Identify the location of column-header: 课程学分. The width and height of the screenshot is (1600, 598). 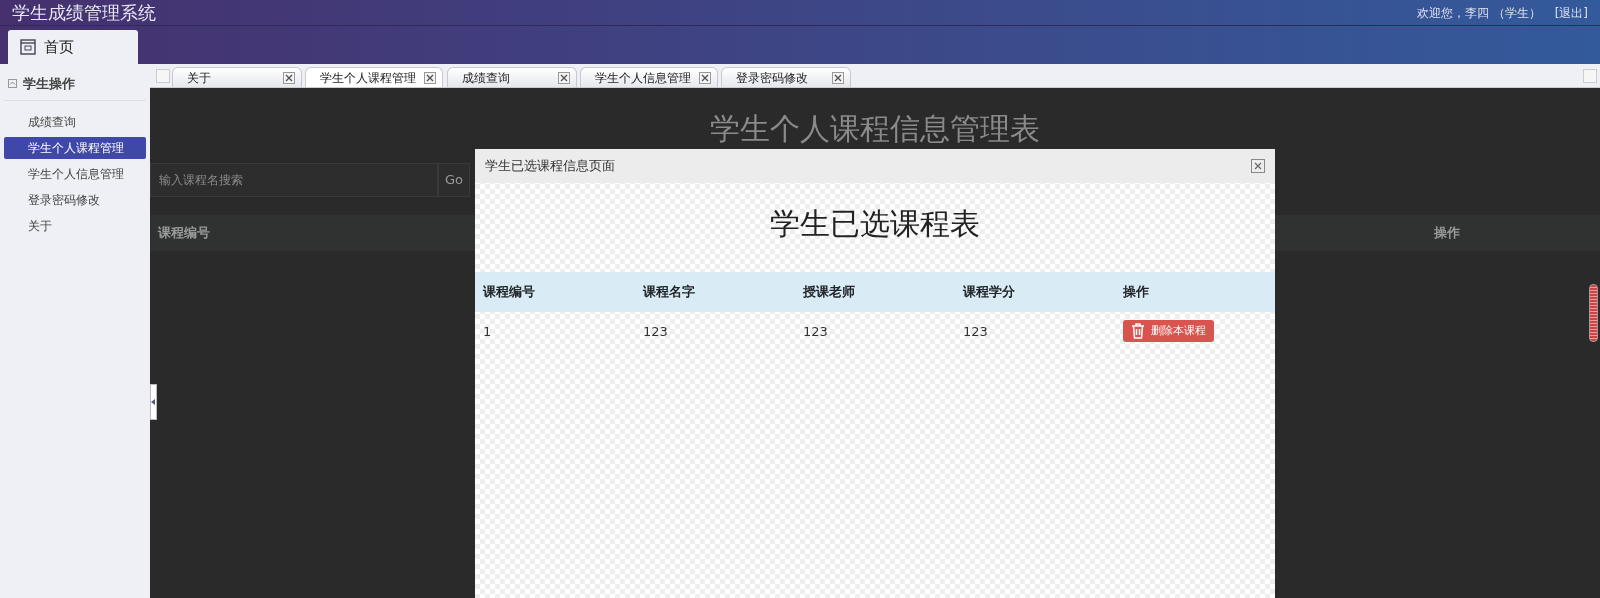
(1035, 292).